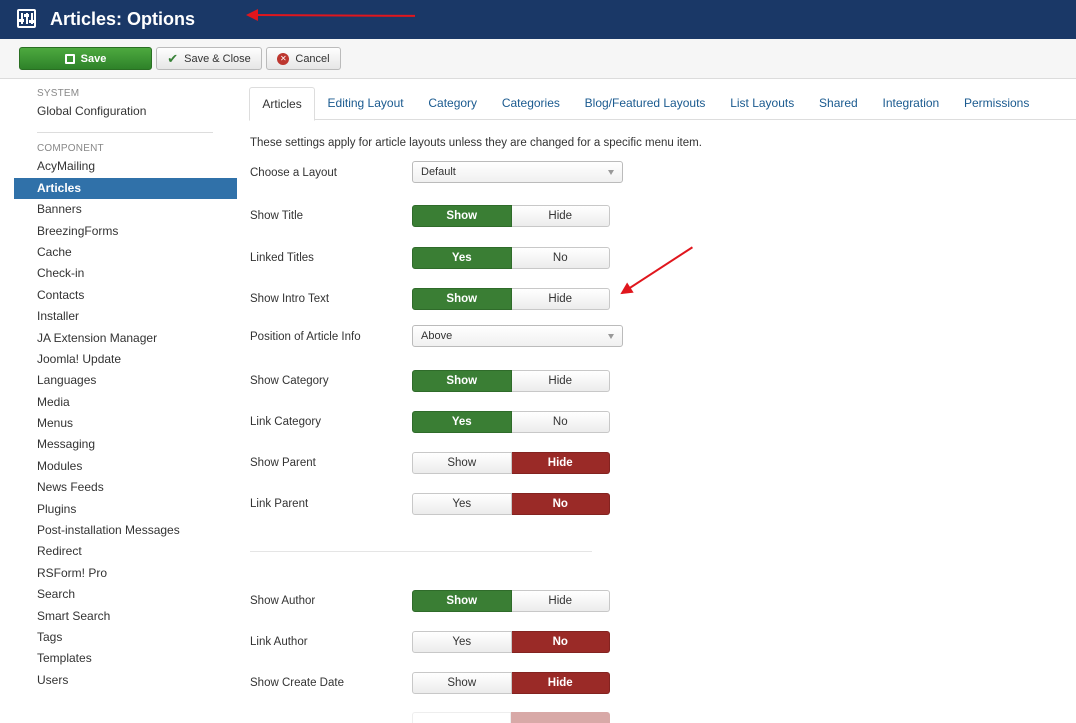 The image size is (1076, 723). What do you see at coordinates (997, 103) in the screenshot?
I see `tab-permissions: Permissions` at bounding box center [997, 103].